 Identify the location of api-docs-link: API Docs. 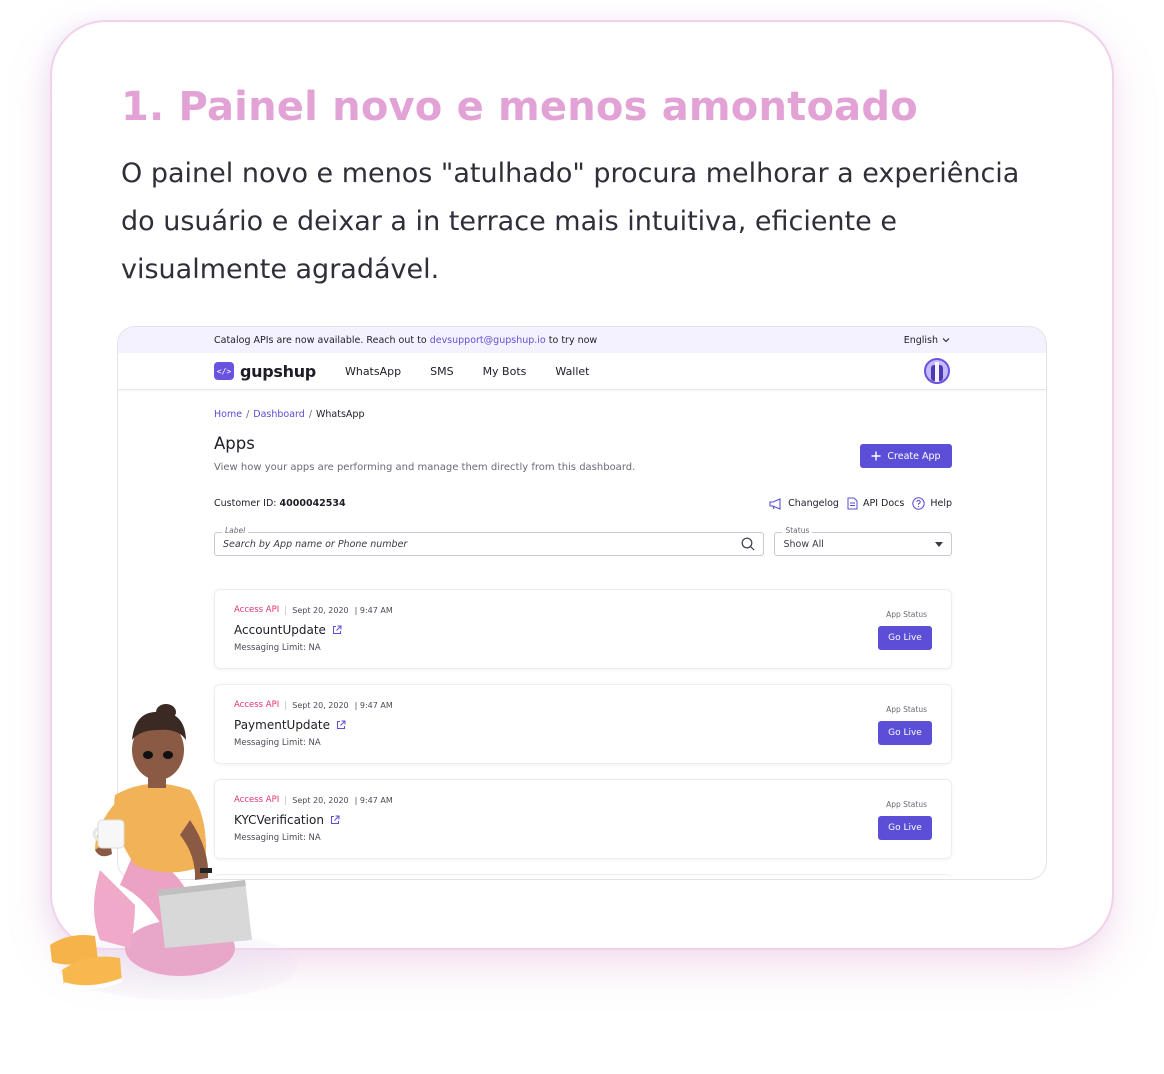
(875, 503).